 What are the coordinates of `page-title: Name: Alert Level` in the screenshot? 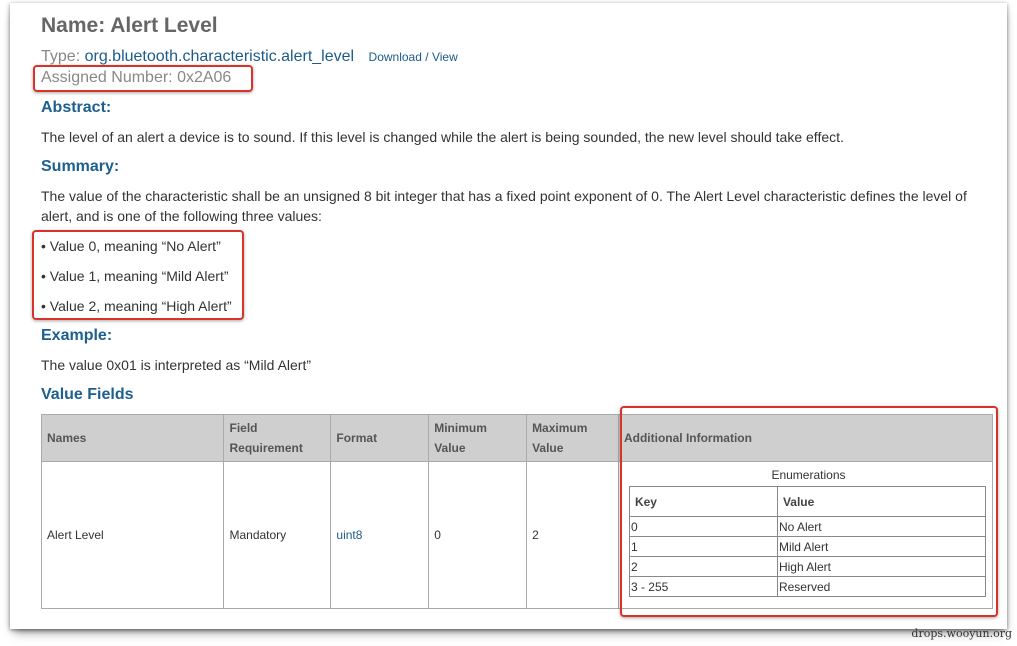 It's located at (129, 25).